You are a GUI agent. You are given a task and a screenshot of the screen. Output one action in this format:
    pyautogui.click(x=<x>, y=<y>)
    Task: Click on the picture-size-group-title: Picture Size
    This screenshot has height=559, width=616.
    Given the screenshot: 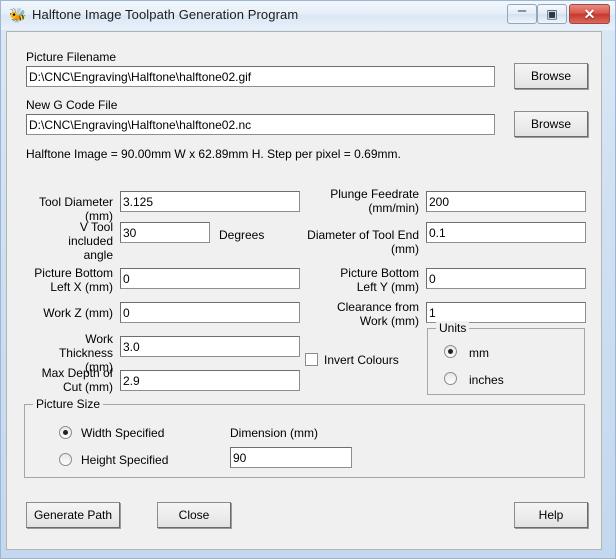 What is the action you would take?
    pyautogui.click(x=68, y=404)
    